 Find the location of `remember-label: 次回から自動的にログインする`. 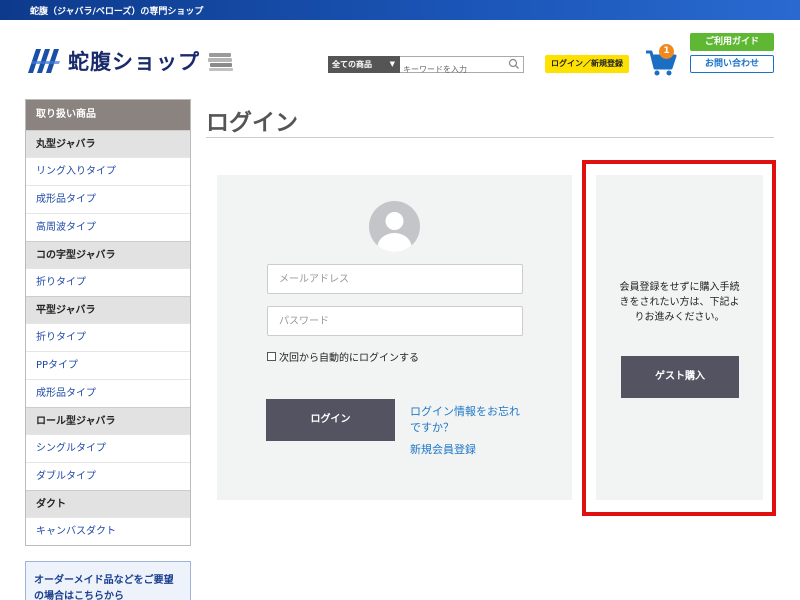

remember-label: 次回から自動的にログインする is located at coordinates (349, 358).